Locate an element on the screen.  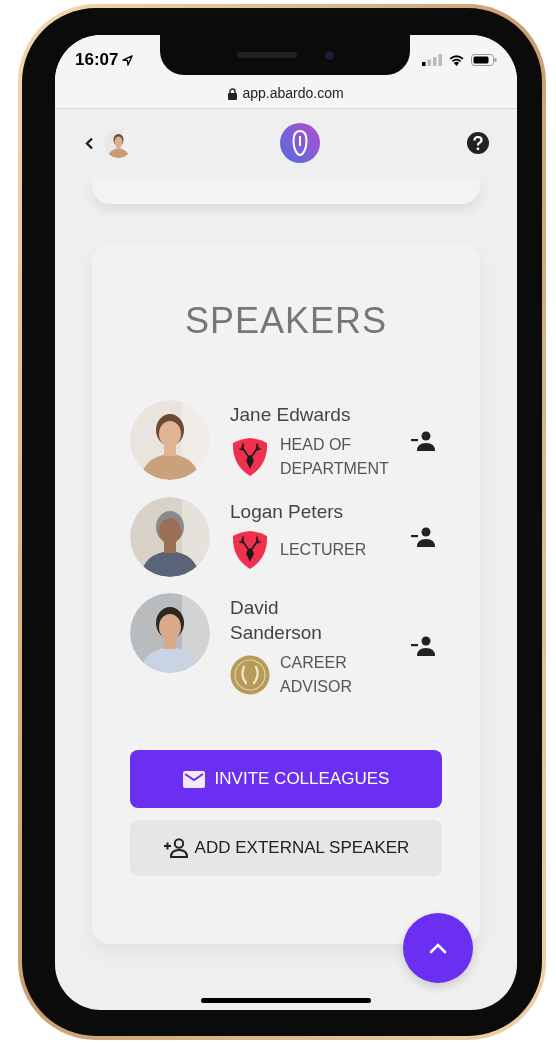
battery-icon is located at coordinates (484, 60).